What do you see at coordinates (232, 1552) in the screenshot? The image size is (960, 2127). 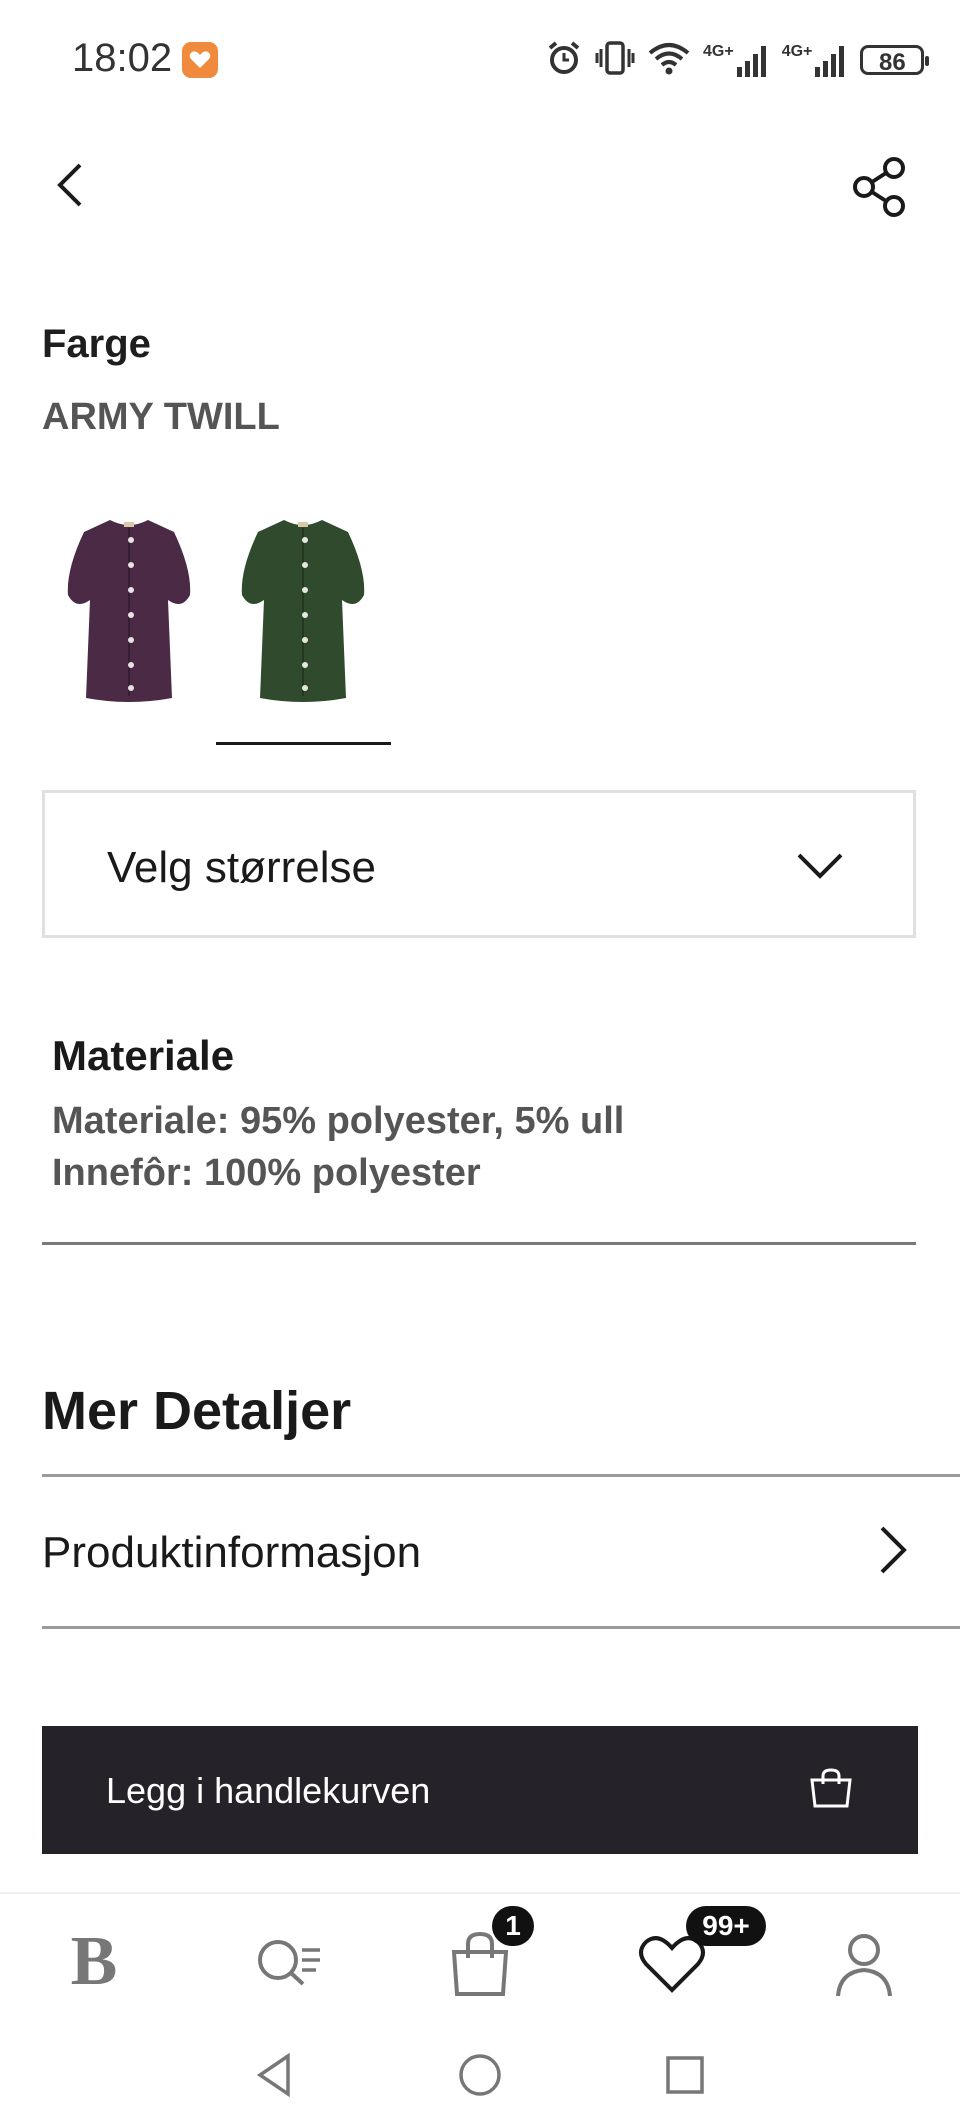 I see `product-information-label: Produktinformasjon` at bounding box center [232, 1552].